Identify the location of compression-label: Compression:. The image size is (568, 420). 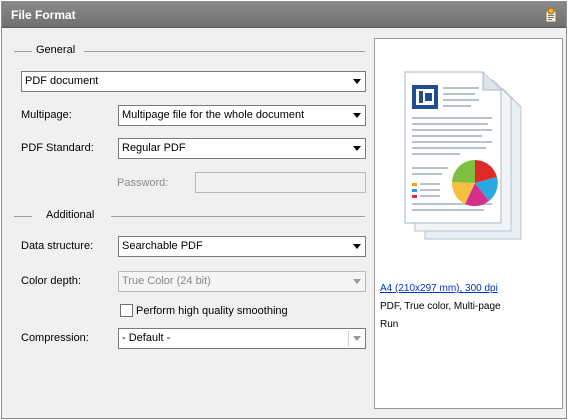
(55, 338).